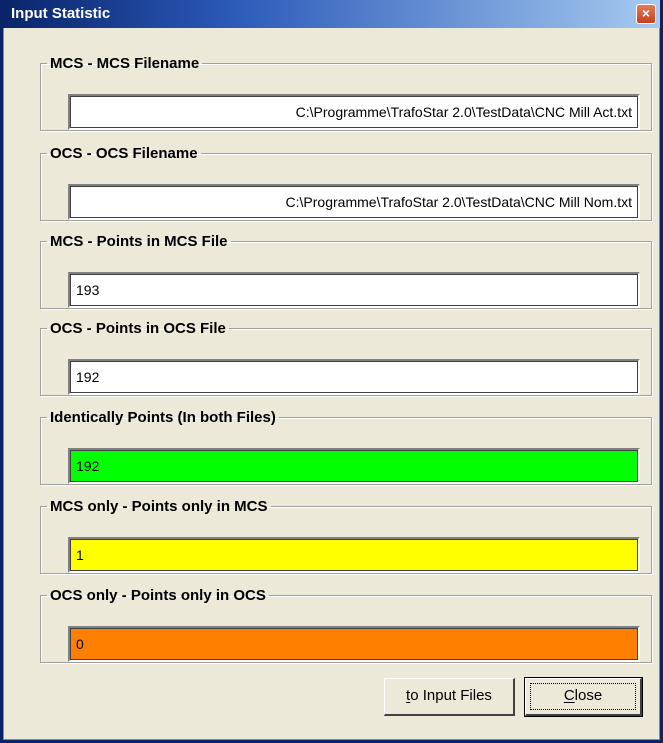  I want to click on identical-points-group: Identically Points (In both Files) 192, so click(346, 447).